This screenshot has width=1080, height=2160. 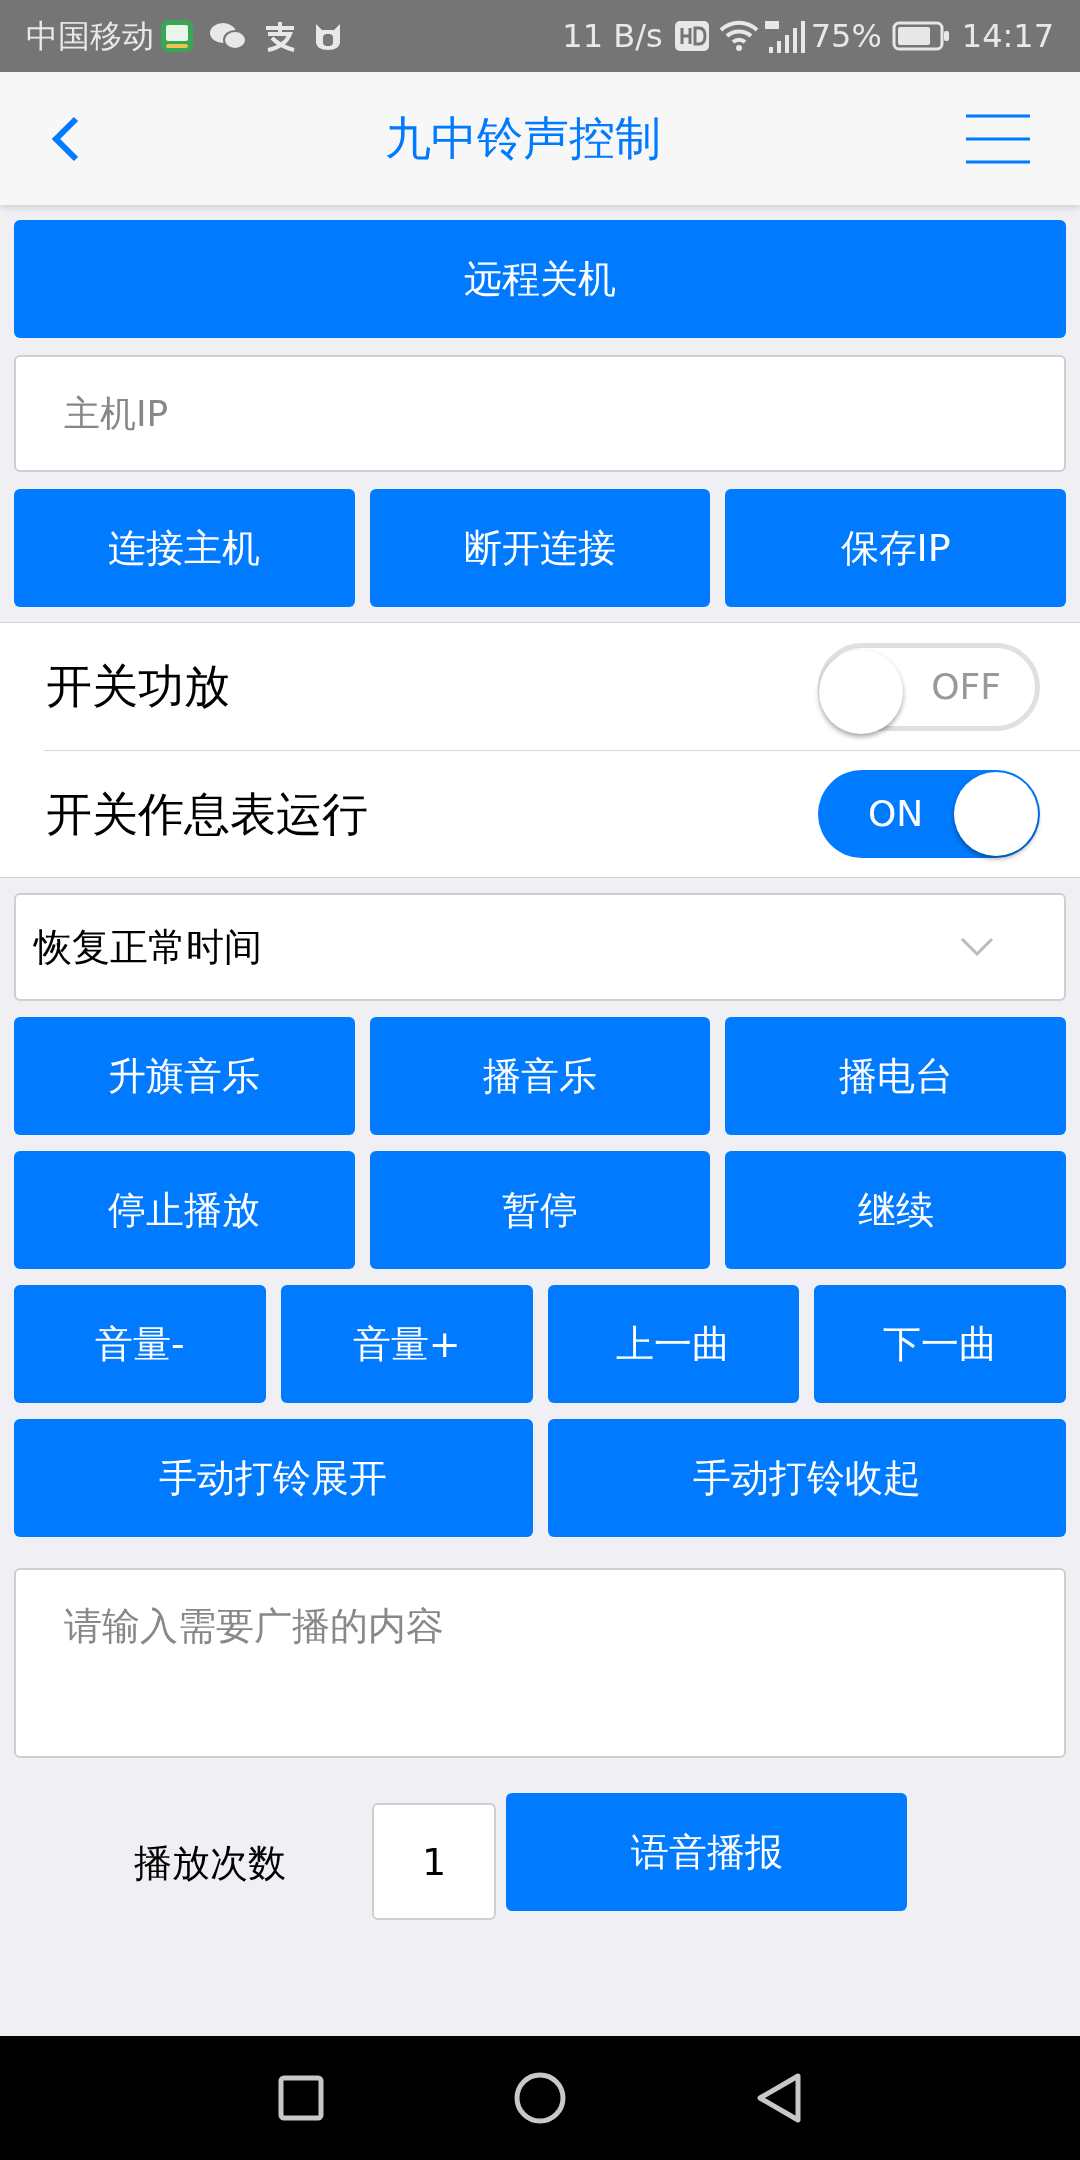 What do you see at coordinates (207, 814) in the screenshot?
I see `switch-label: 开关作息表运行` at bounding box center [207, 814].